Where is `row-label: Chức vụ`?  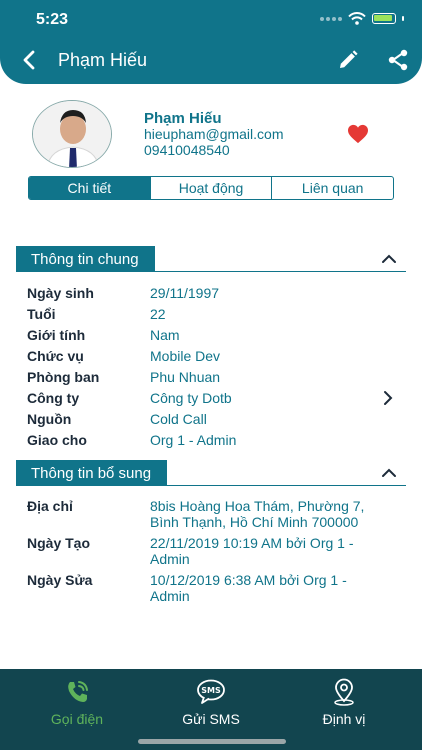
row-label: Chức vụ is located at coordinates (55, 356).